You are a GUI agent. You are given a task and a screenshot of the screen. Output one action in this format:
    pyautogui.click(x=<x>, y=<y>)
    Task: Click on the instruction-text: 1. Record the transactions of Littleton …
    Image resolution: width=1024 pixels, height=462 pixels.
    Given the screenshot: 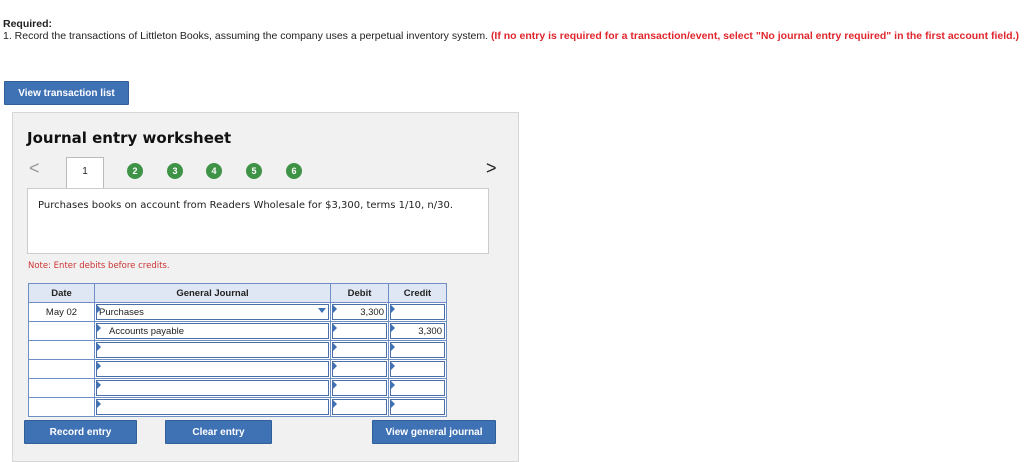 What is the action you would take?
    pyautogui.click(x=246, y=36)
    